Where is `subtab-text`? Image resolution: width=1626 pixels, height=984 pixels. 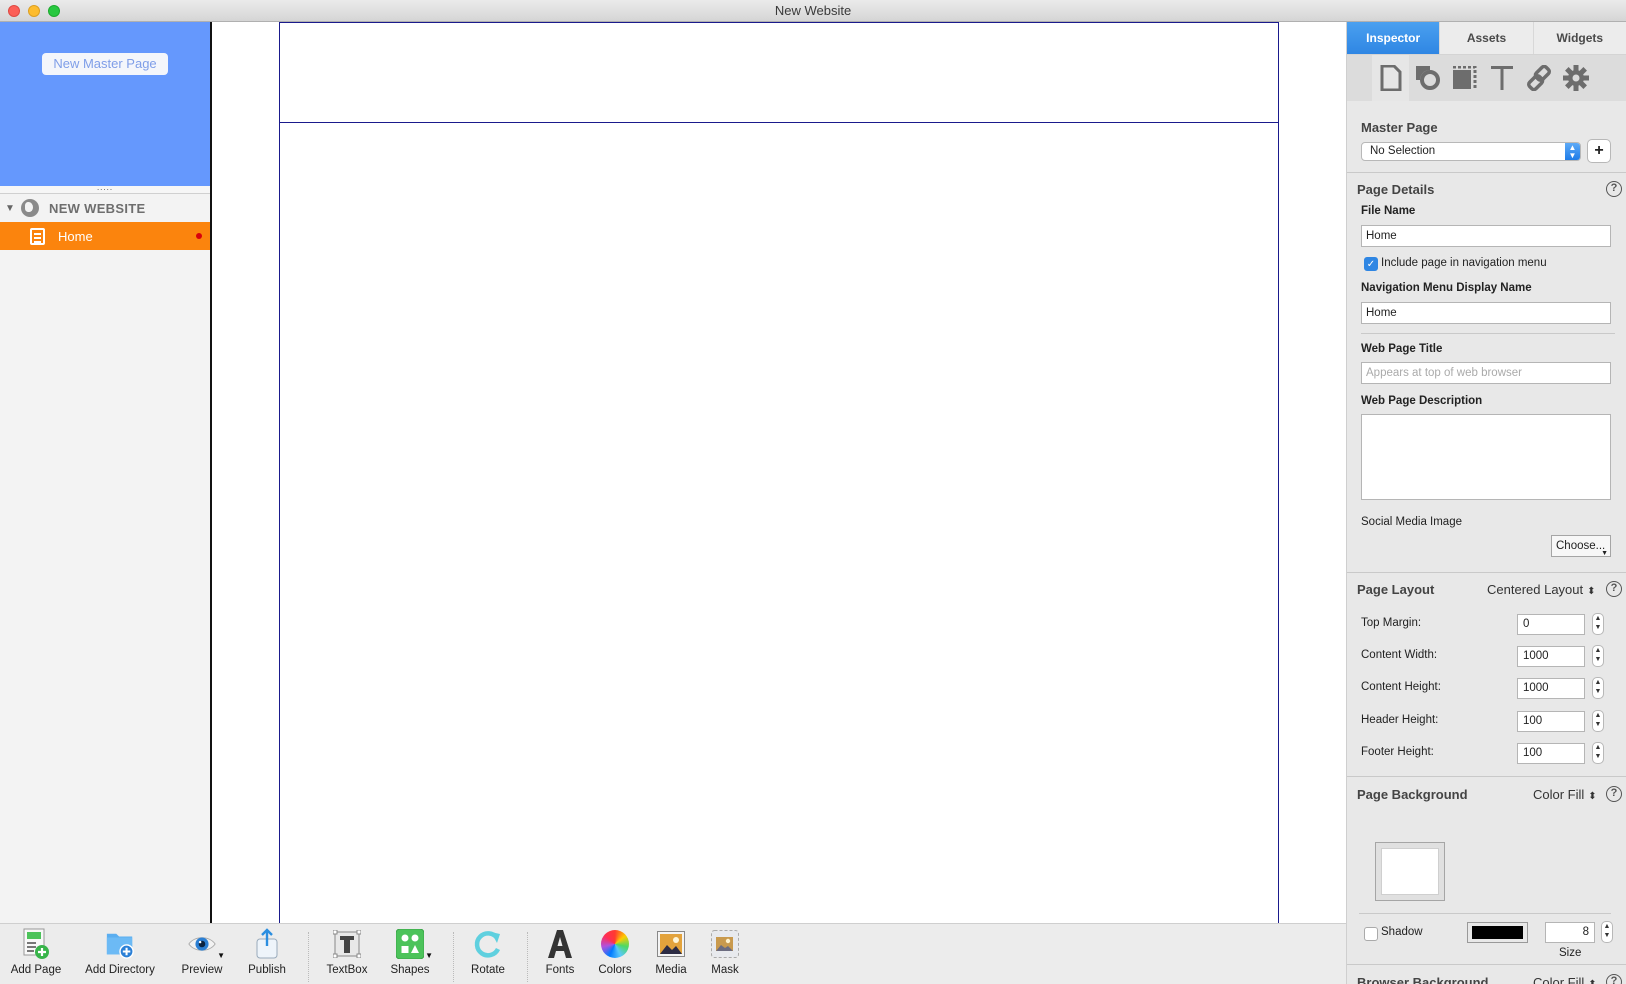 subtab-text is located at coordinates (1501, 78).